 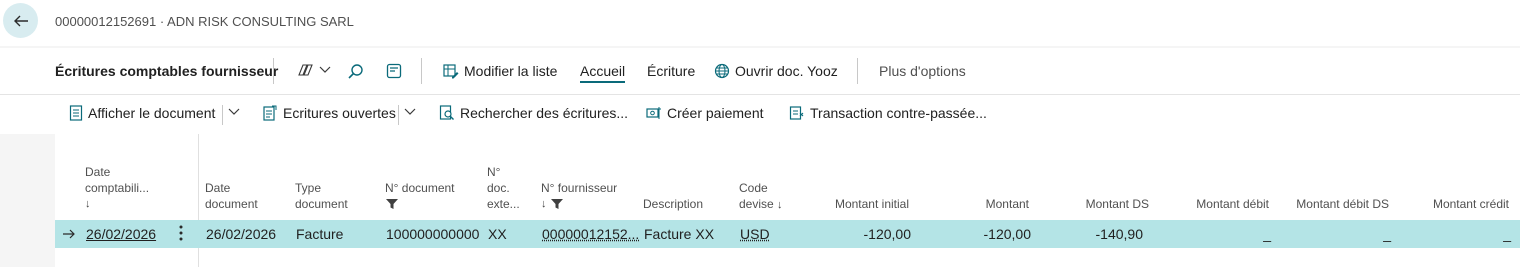 I want to click on show-document-dropdown, so click(x=234, y=112).